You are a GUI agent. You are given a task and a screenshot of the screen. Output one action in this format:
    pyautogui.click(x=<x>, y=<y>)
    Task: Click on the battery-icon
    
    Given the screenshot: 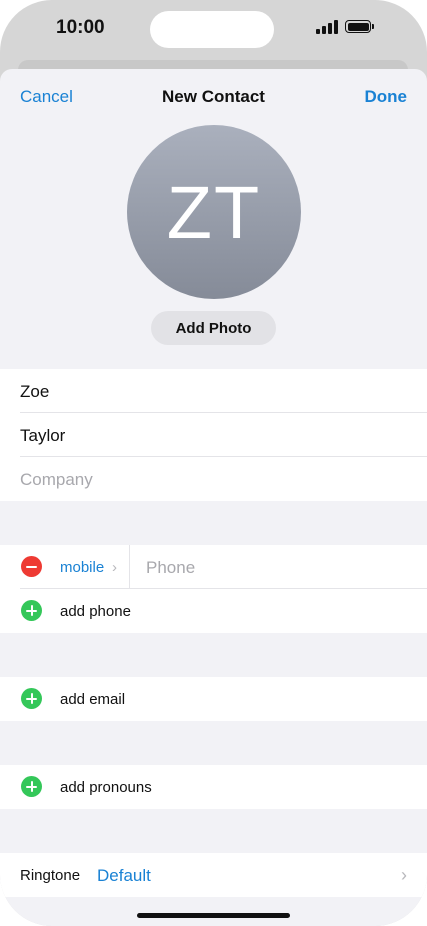 What is the action you would take?
    pyautogui.click(x=360, y=27)
    